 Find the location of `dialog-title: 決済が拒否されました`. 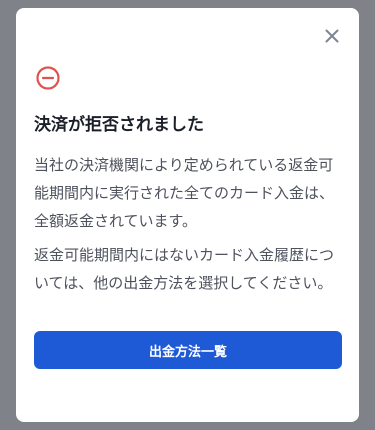

dialog-title: 決済が拒否されました is located at coordinates (119, 125).